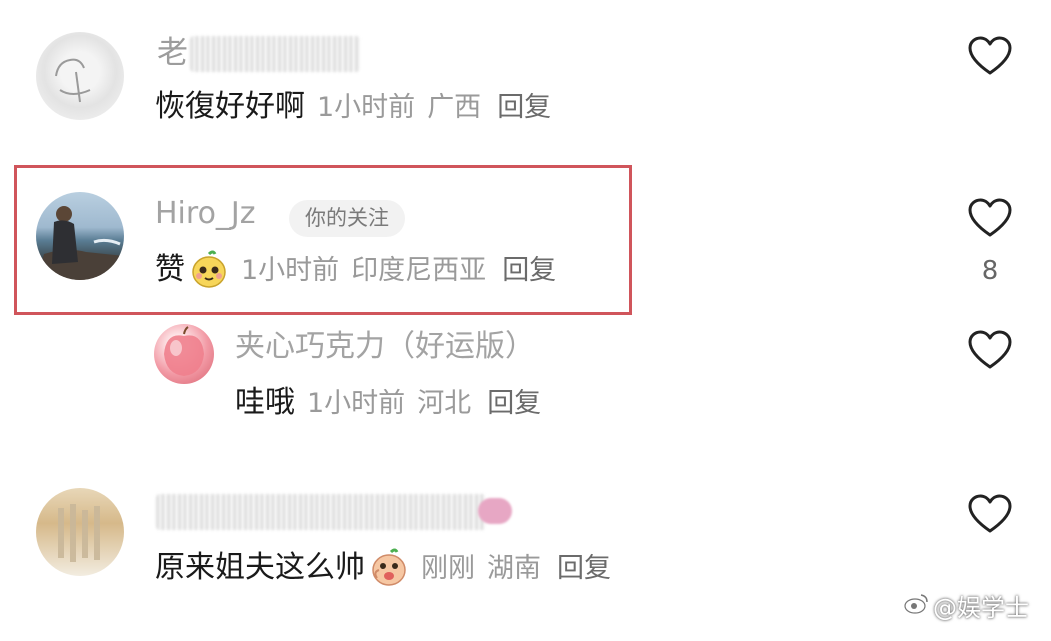 This screenshot has height=641, width=1051. Describe the element at coordinates (260, 567) in the screenshot. I see `comment-text: 原来姐夫这么帅` at that location.